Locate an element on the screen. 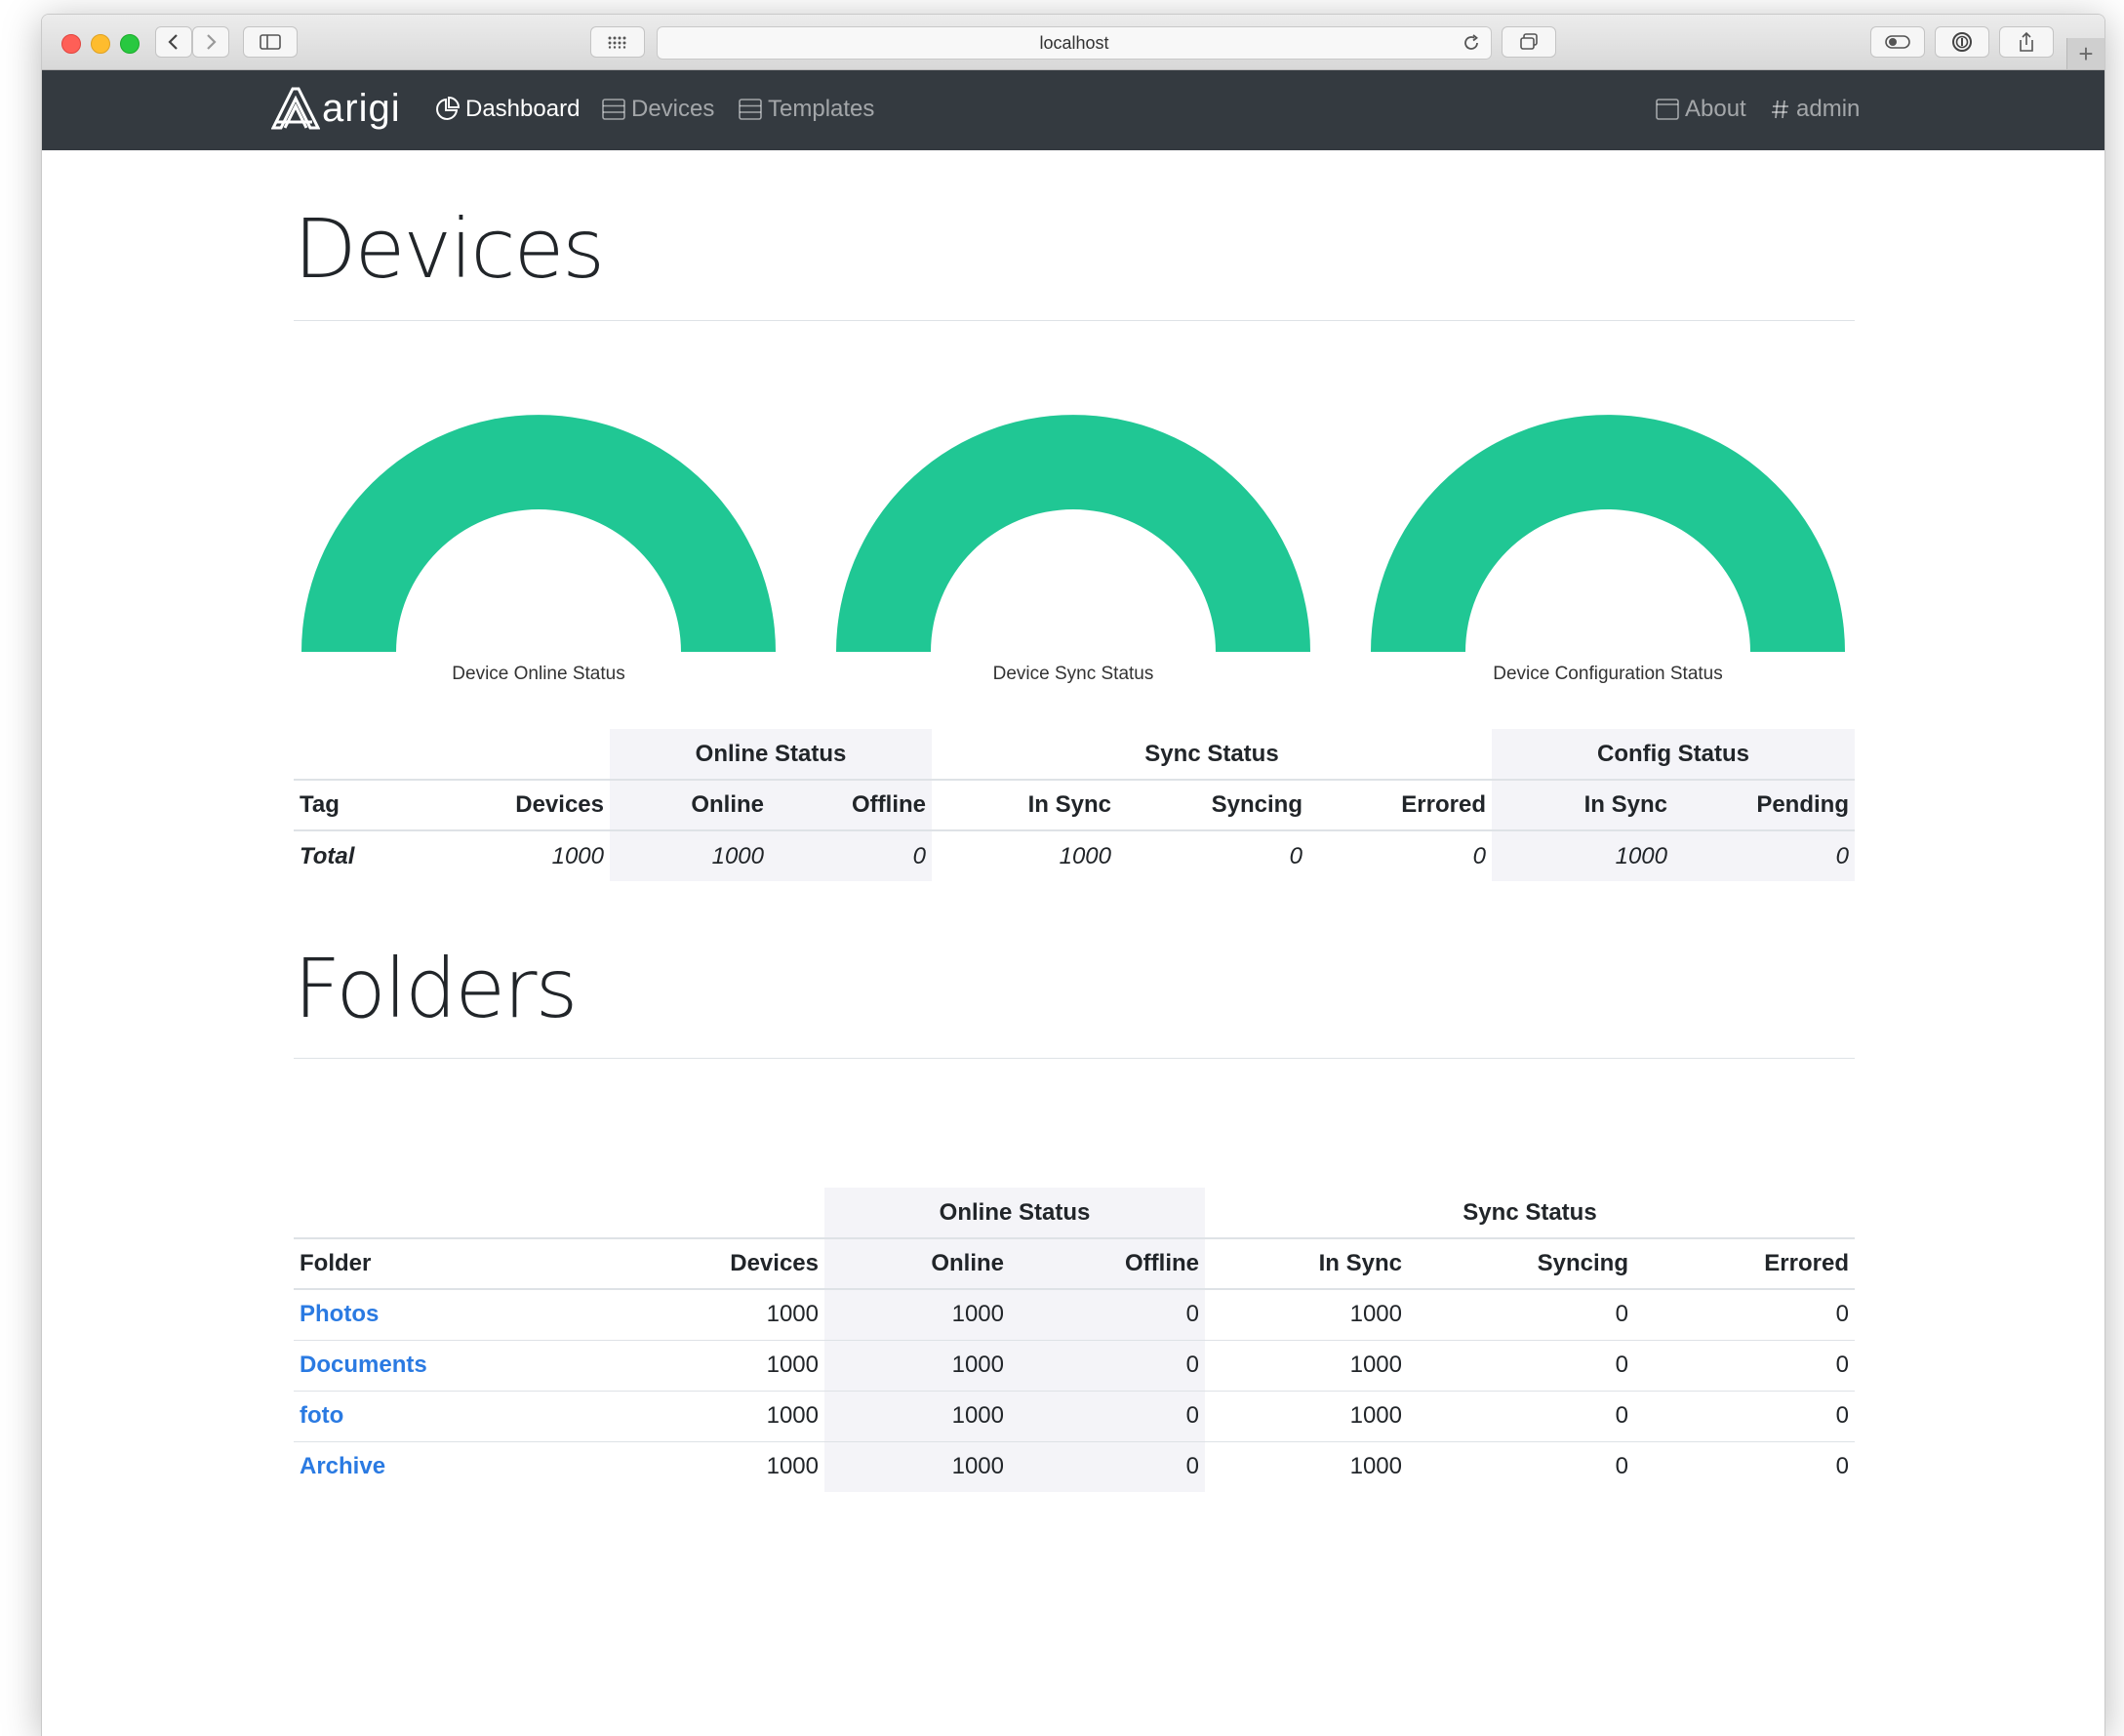 Image resolution: width=2124 pixels, height=1736 pixels. brand-logo-link: arigi is located at coordinates (336, 108).